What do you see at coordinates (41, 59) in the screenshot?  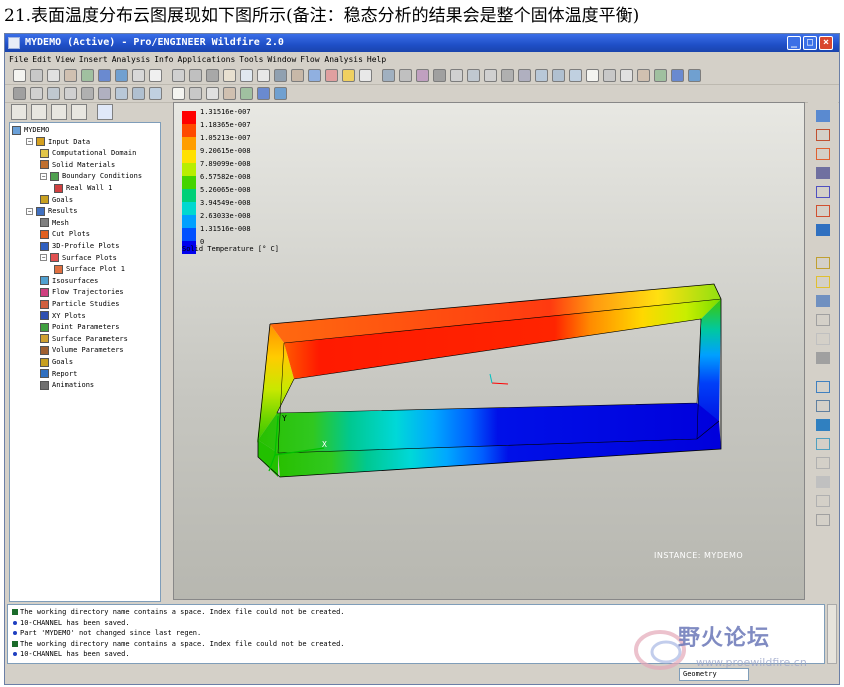 I see `menu-edit: Edit` at bounding box center [41, 59].